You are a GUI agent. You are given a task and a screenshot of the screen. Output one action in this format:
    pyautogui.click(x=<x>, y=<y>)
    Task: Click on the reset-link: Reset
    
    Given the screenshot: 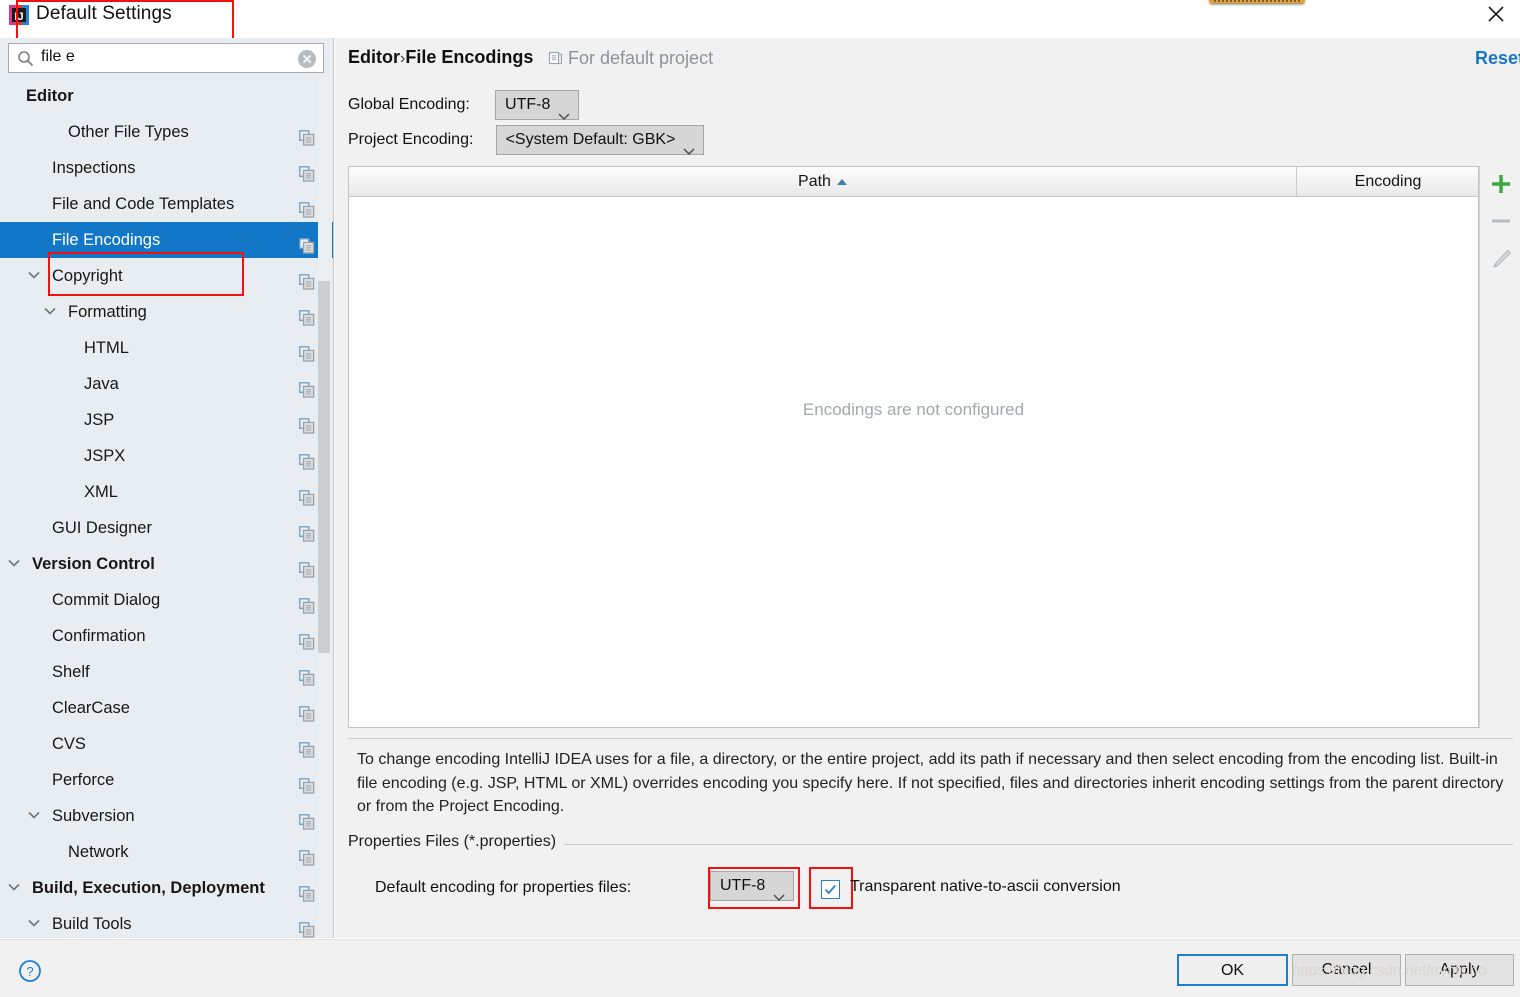 What is the action you would take?
    pyautogui.click(x=1497, y=58)
    